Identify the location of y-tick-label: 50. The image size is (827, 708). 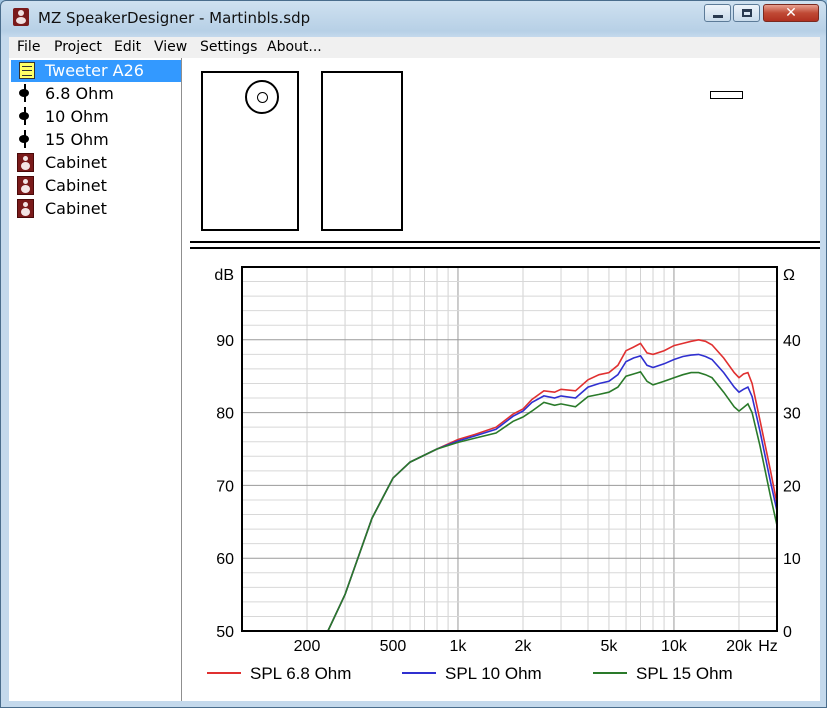
(225, 632).